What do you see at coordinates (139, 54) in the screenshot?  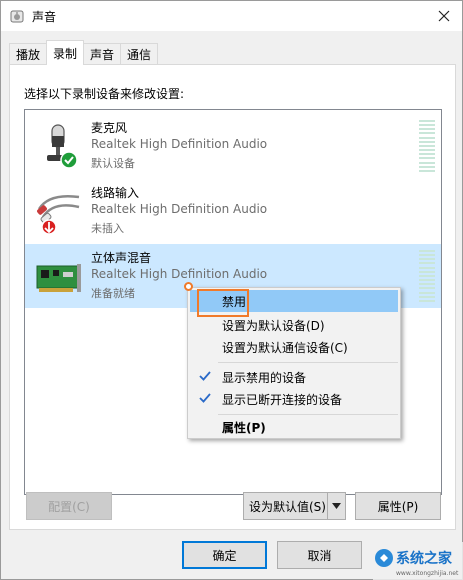 I see `tab-communications: 通信` at bounding box center [139, 54].